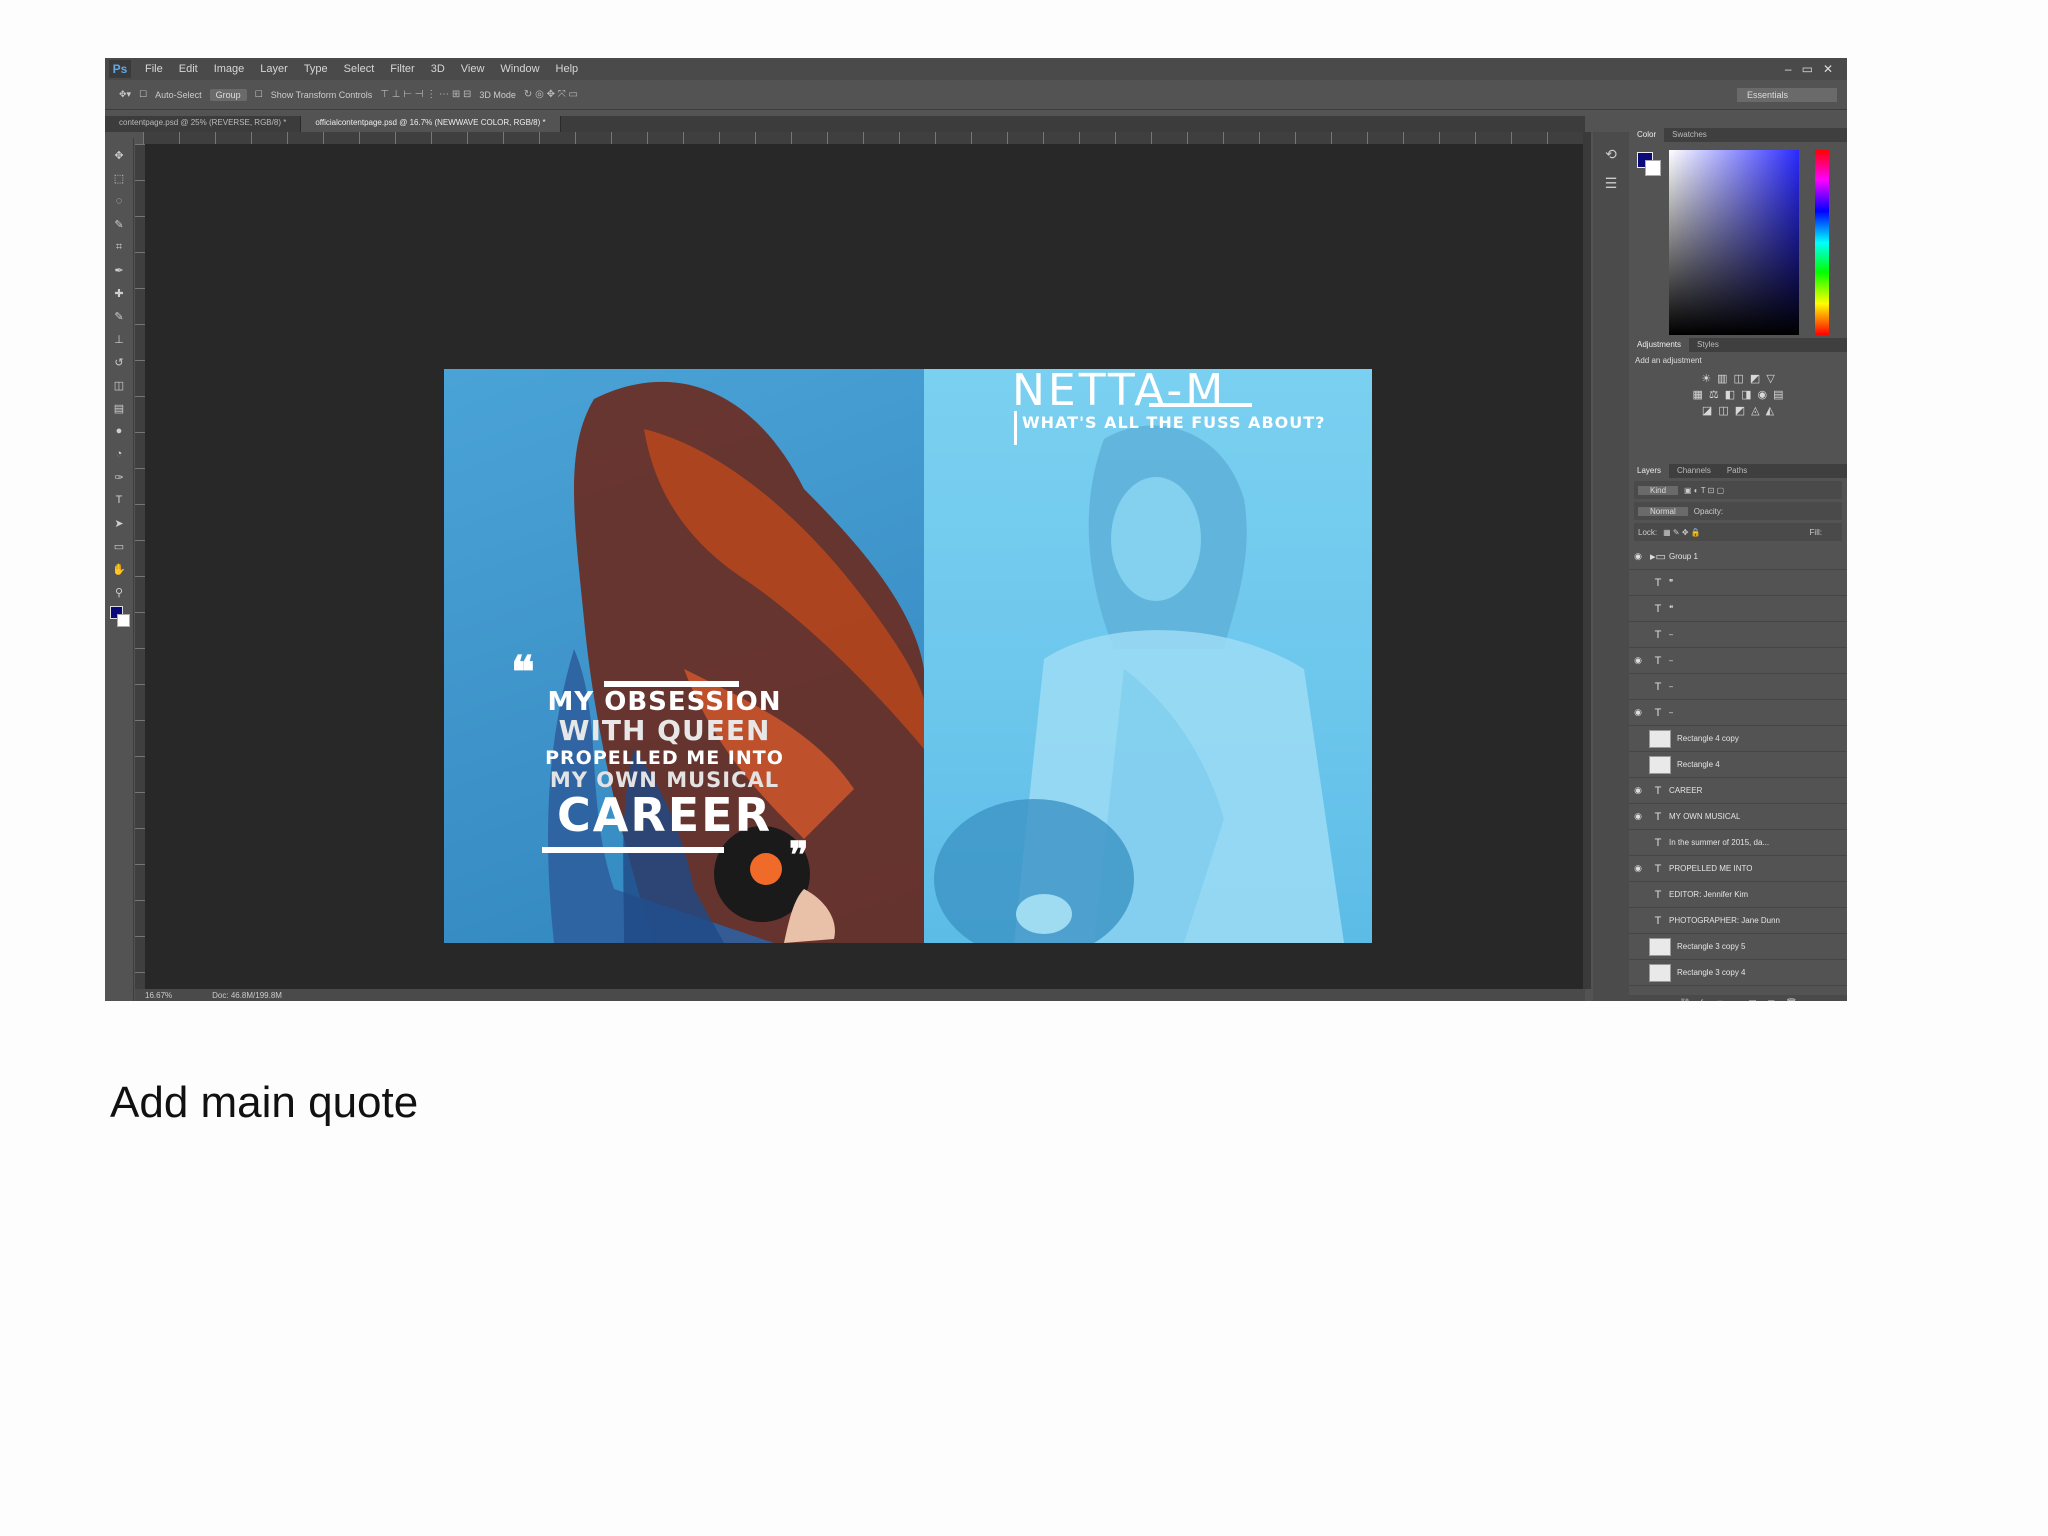 The height and width of the screenshot is (1536, 2048). Describe the element at coordinates (274, 69) in the screenshot. I see `menu-layer: Layer` at that location.